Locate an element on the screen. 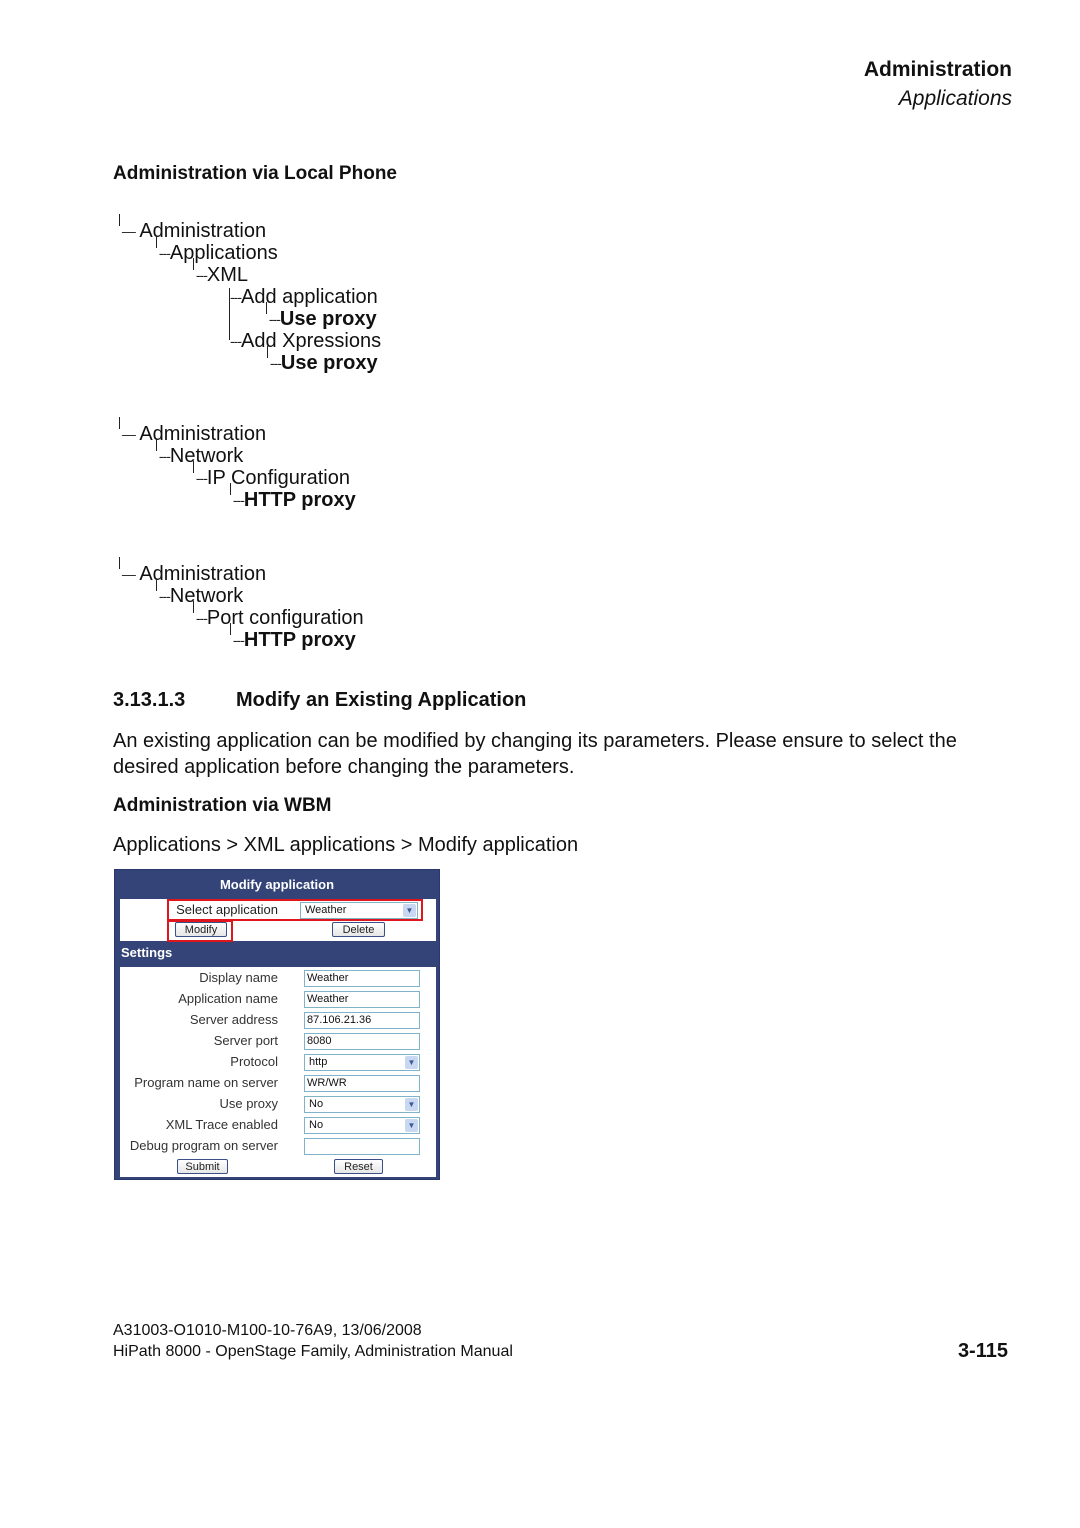 The image size is (1080, 1528). field-label-program-name: Program name on server is located at coordinates (206, 1082).